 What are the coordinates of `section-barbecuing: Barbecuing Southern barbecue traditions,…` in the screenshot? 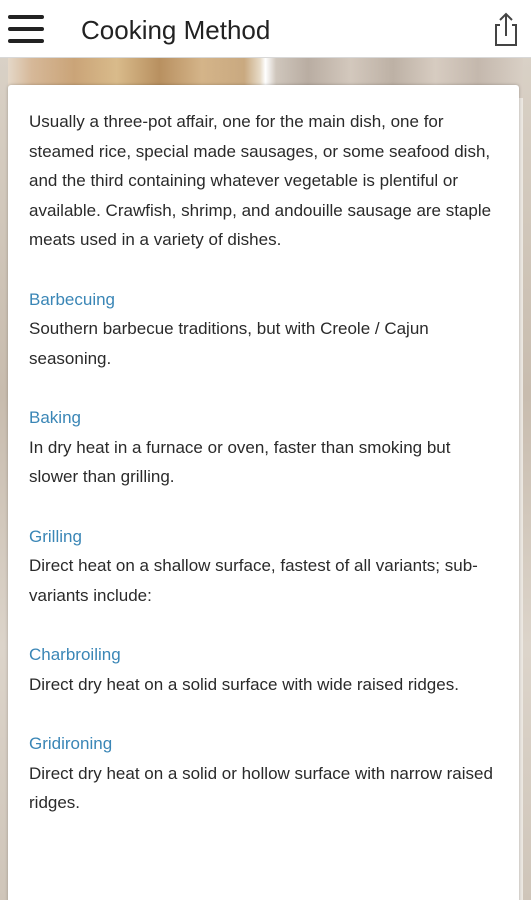 It's located at (266, 329).